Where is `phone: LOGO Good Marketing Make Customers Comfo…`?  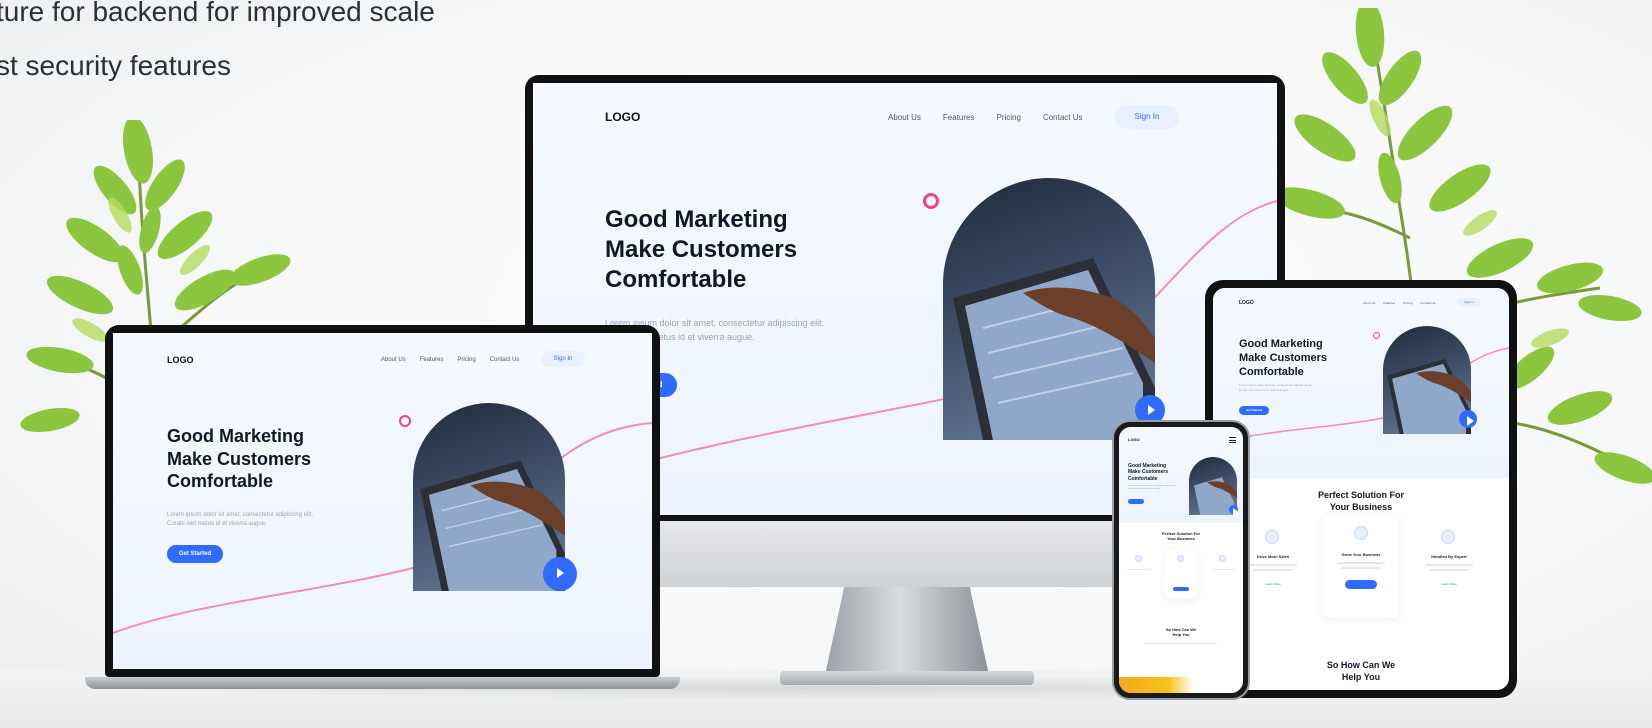 phone: LOGO Good Marketing Make Customers Comfo… is located at coordinates (1181, 560).